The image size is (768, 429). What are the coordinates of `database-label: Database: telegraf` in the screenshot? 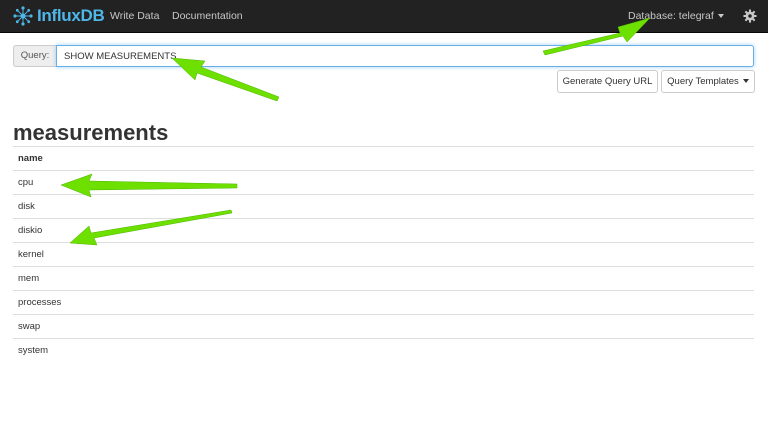 It's located at (671, 16).